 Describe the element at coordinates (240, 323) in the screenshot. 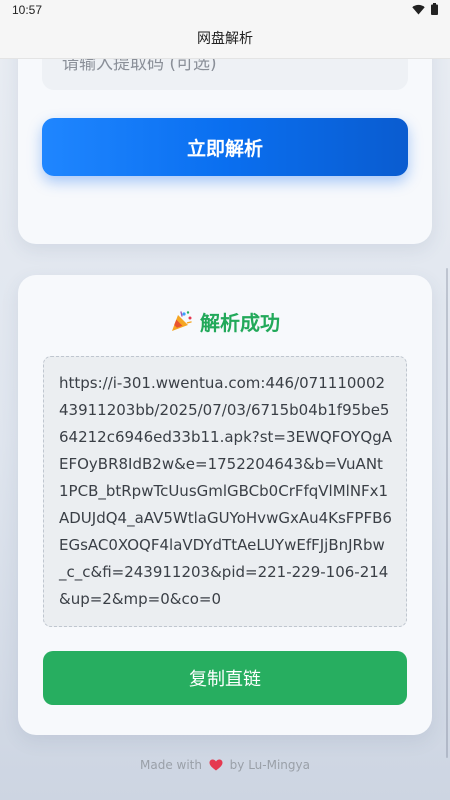

I see `result-title-text: 解析成功` at that location.